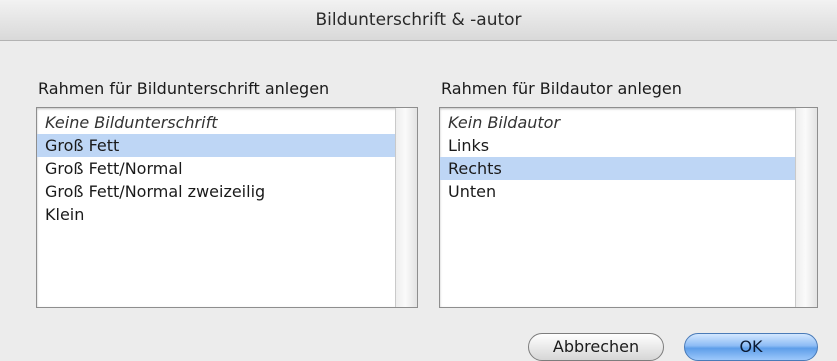 The image size is (837, 361). What do you see at coordinates (617, 191) in the screenshot?
I see `author-option: Unten` at bounding box center [617, 191].